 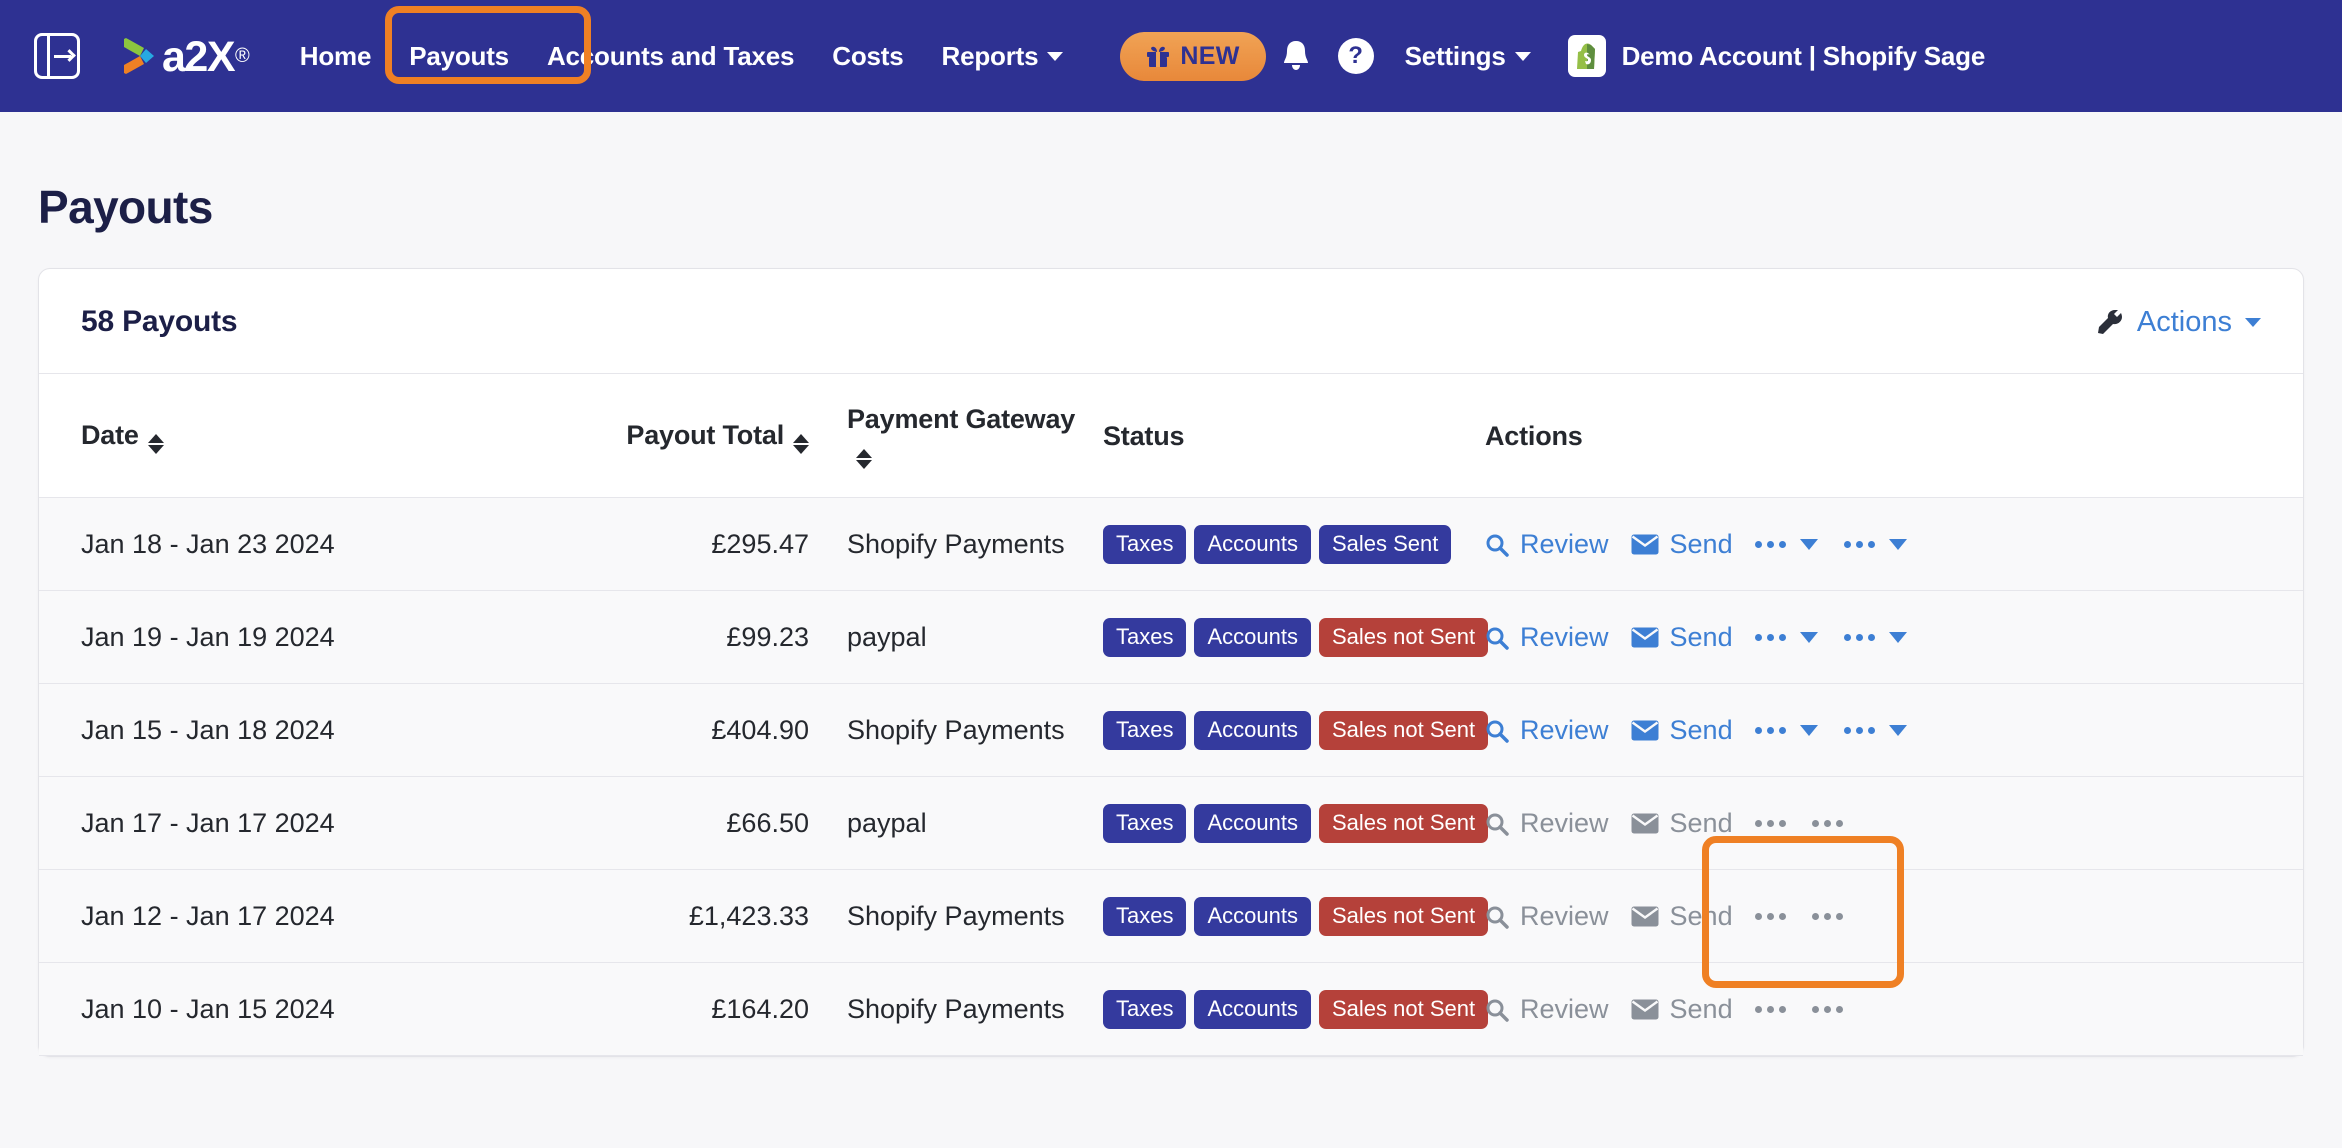 What do you see at coordinates (664, 730) in the screenshot?
I see `cell-payout-total: £404.90` at bounding box center [664, 730].